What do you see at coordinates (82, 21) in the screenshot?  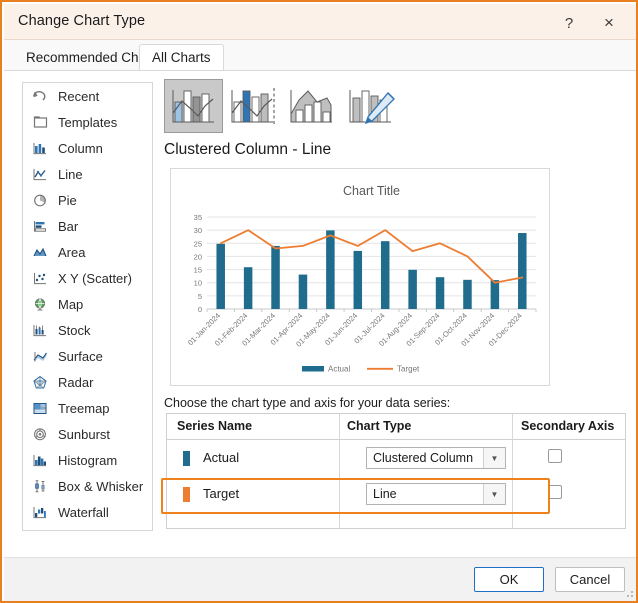 I see `dialog-title: Change Chart Type` at bounding box center [82, 21].